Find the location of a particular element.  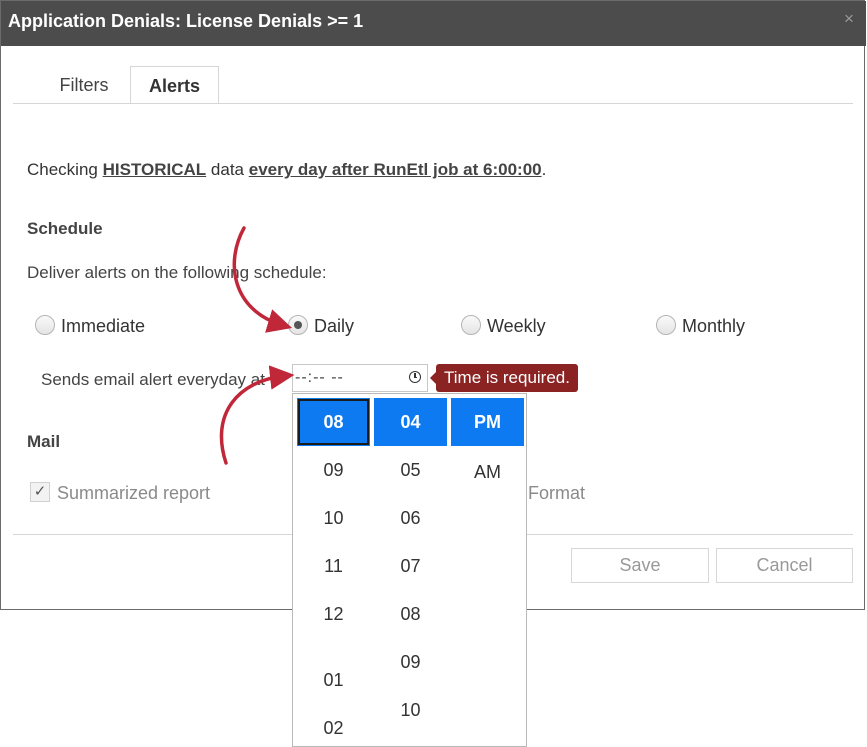

radio-label: Weekly is located at coordinates (516, 326).